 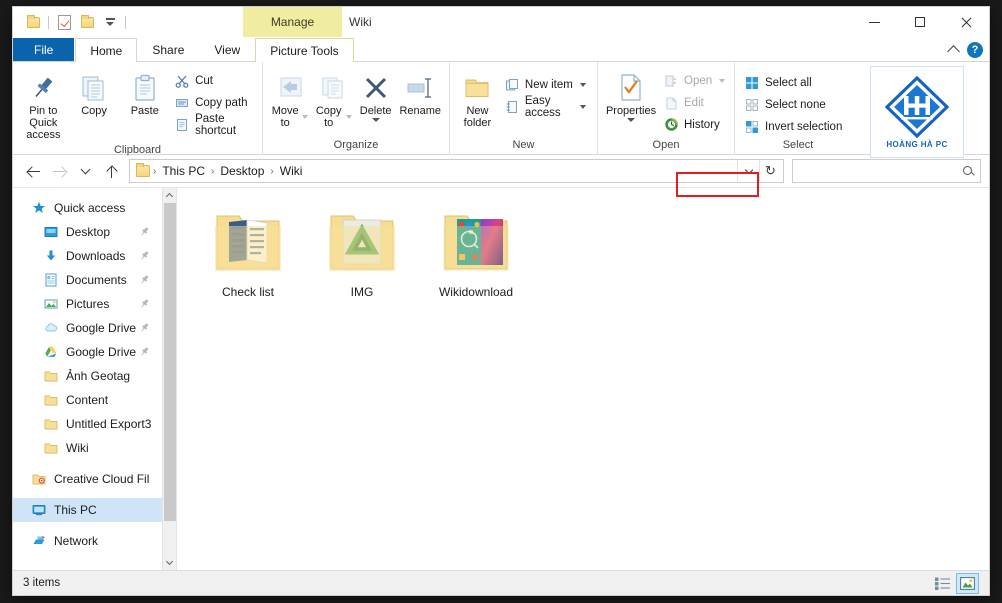 I want to click on sidebar-item-label: Ảnh Geotag, so click(x=98, y=376).